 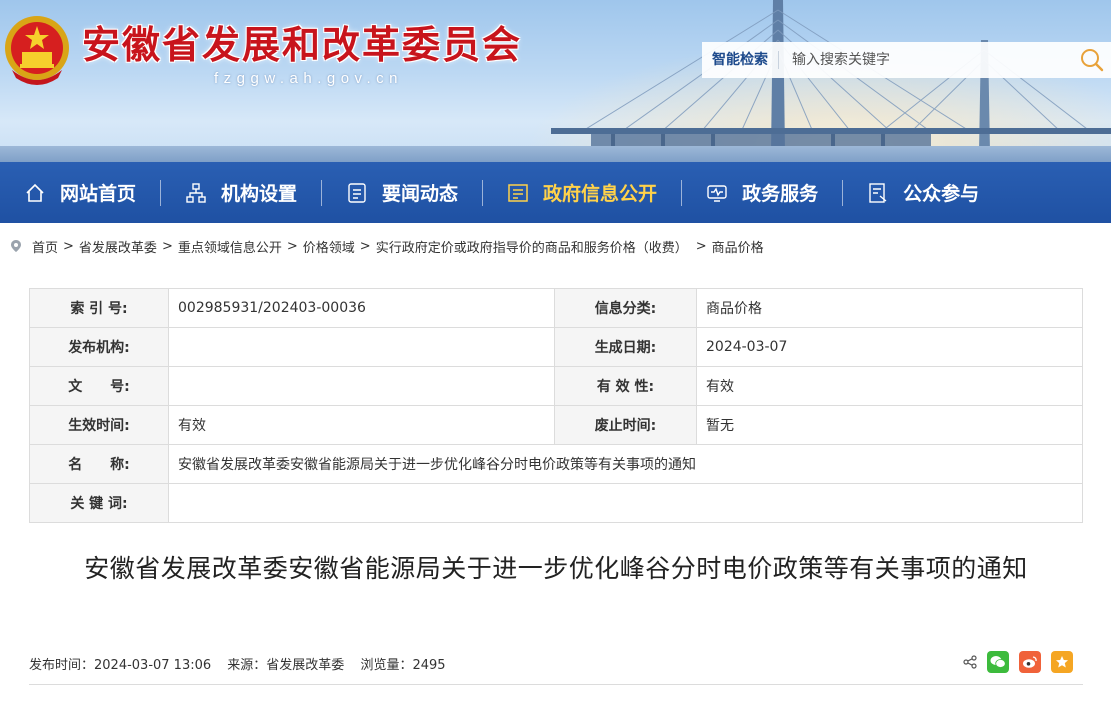 I want to click on table-row: 生效时间: 有效 废止时间: 暂无, so click(x=556, y=425).